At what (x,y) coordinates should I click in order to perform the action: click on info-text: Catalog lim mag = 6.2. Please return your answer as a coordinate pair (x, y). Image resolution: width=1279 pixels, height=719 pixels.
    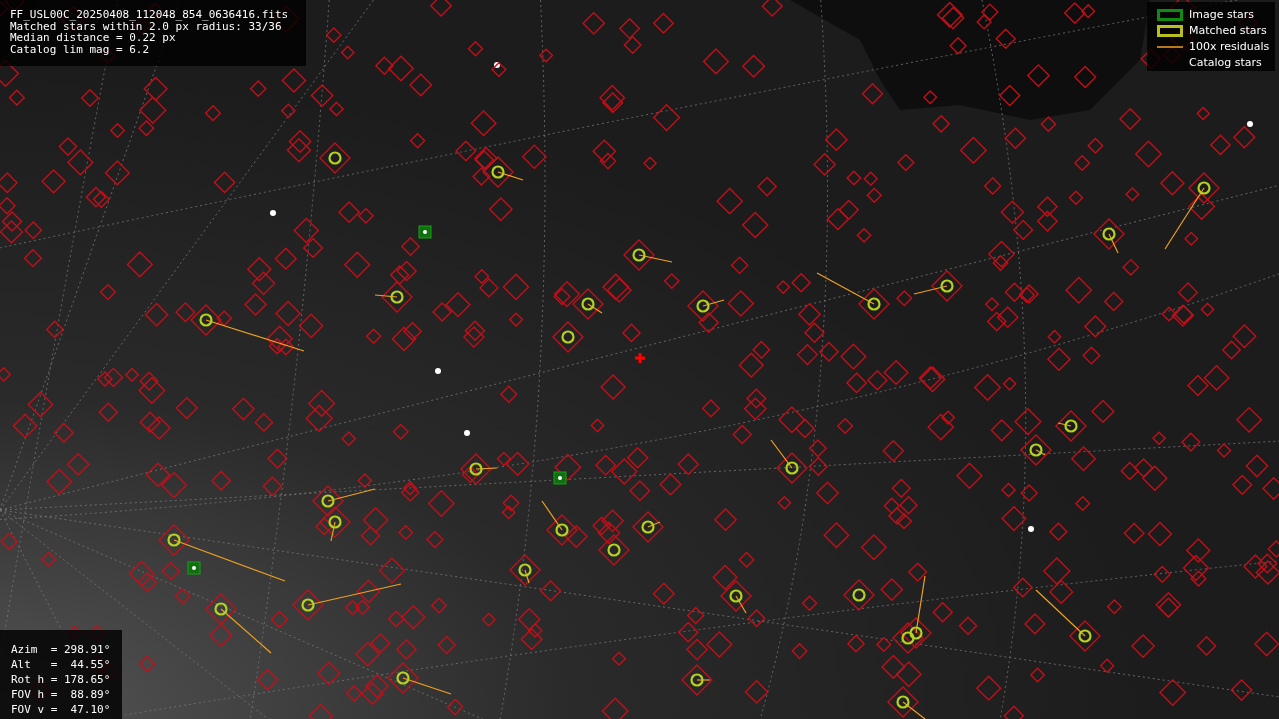
    Looking at the image, I should click on (80, 49).